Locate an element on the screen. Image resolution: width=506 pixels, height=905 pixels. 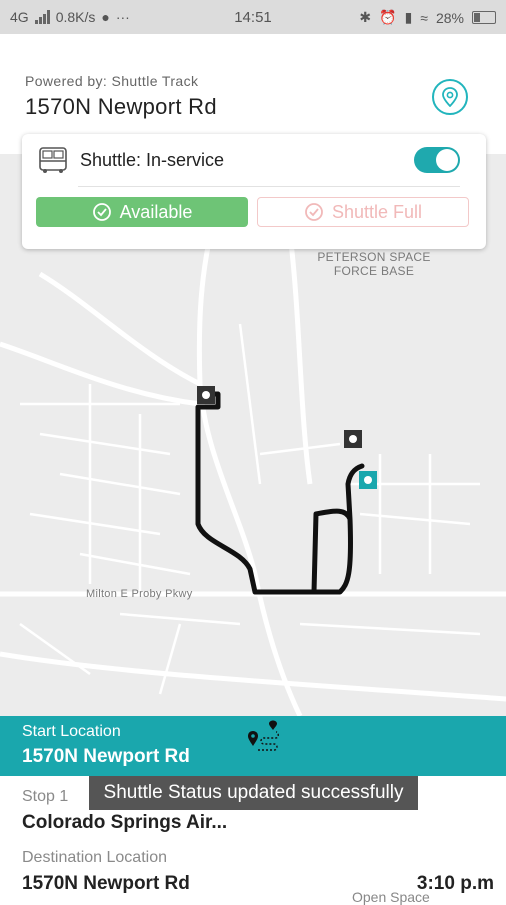
shuttle-full-button: Shuttle Full is located at coordinates (363, 212).